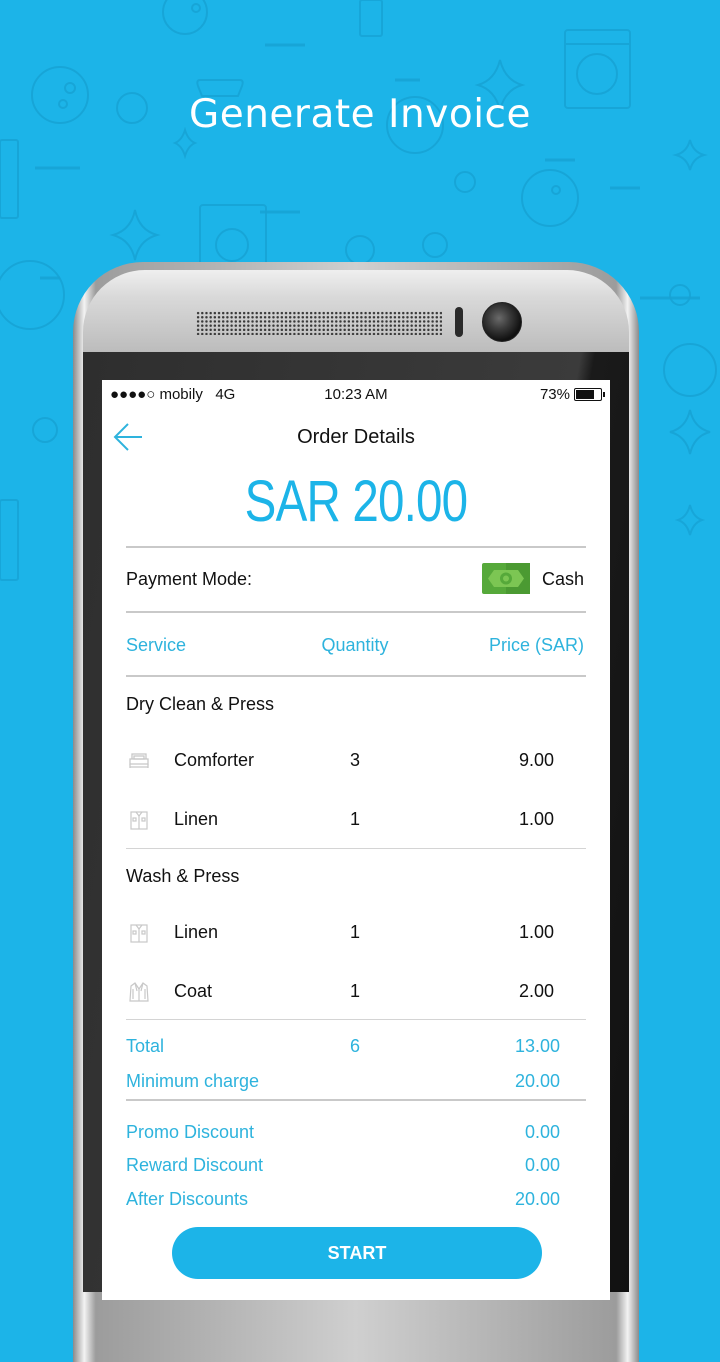 This screenshot has height=1362, width=720. I want to click on payment-mode-label: Payment Mode:, so click(189, 579).